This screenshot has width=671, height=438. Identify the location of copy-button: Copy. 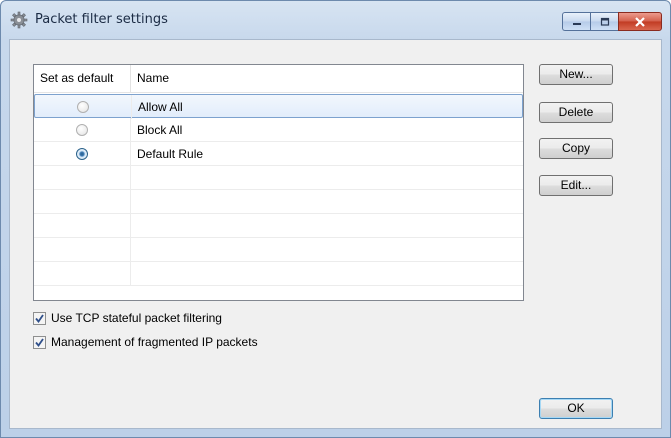
(576, 148).